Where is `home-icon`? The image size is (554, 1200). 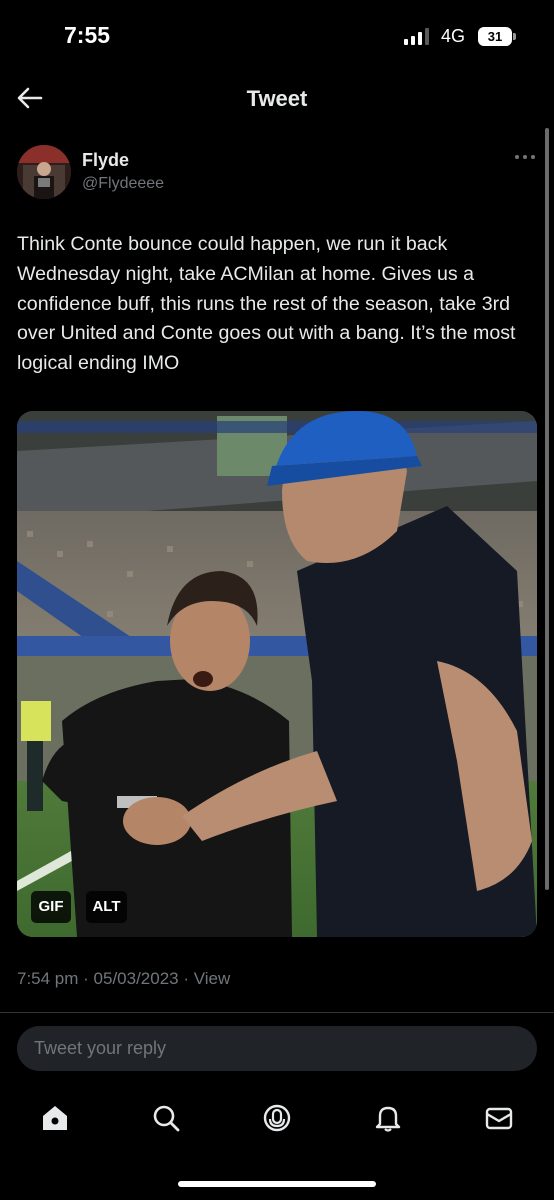 home-icon is located at coordinates (55, 1118).